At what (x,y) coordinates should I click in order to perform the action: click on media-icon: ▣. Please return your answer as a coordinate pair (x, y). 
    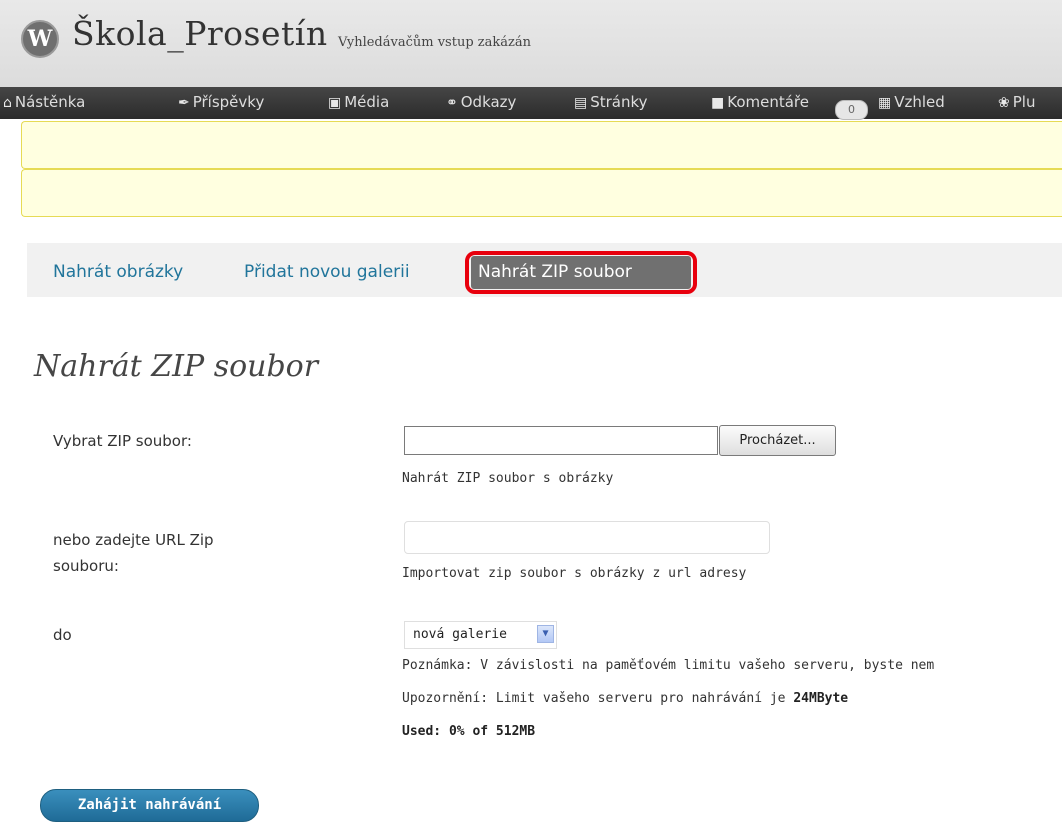
    Looking at the image, I should click on (335, 103).